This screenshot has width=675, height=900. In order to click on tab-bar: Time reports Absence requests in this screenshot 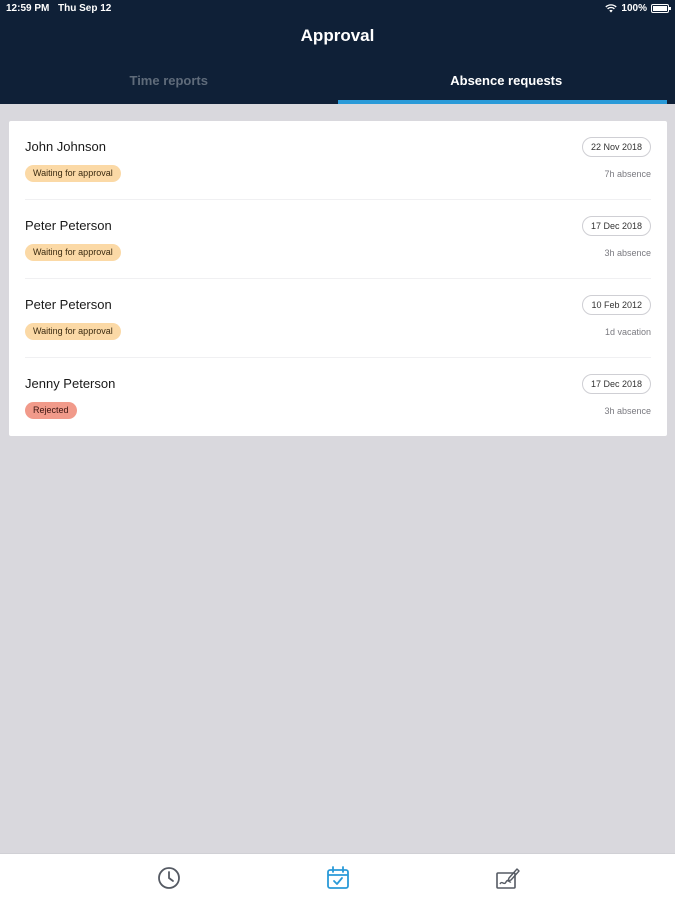, I will do `click(337, 86)`.